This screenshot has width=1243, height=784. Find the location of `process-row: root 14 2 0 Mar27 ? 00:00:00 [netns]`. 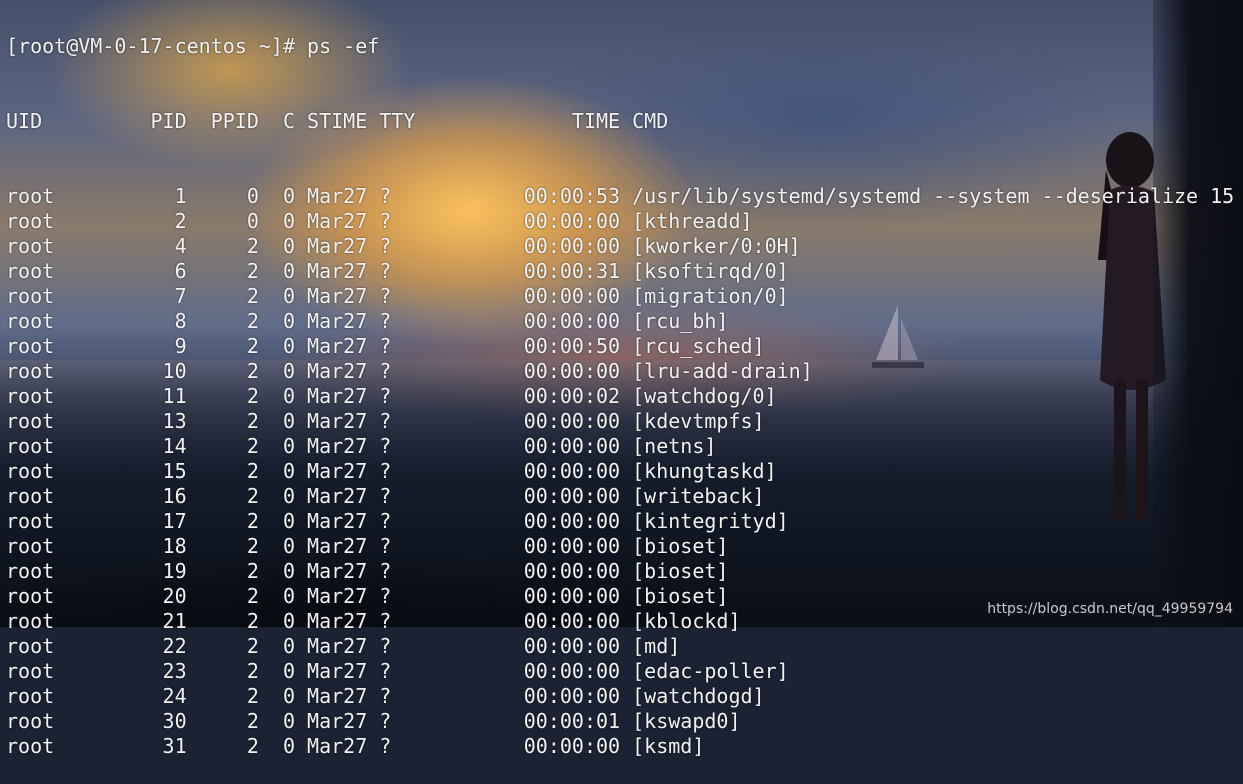

process-row: root 14 2 0 Mar27 ? 00:00:00 [netns] is located at coordinates (361, 446).